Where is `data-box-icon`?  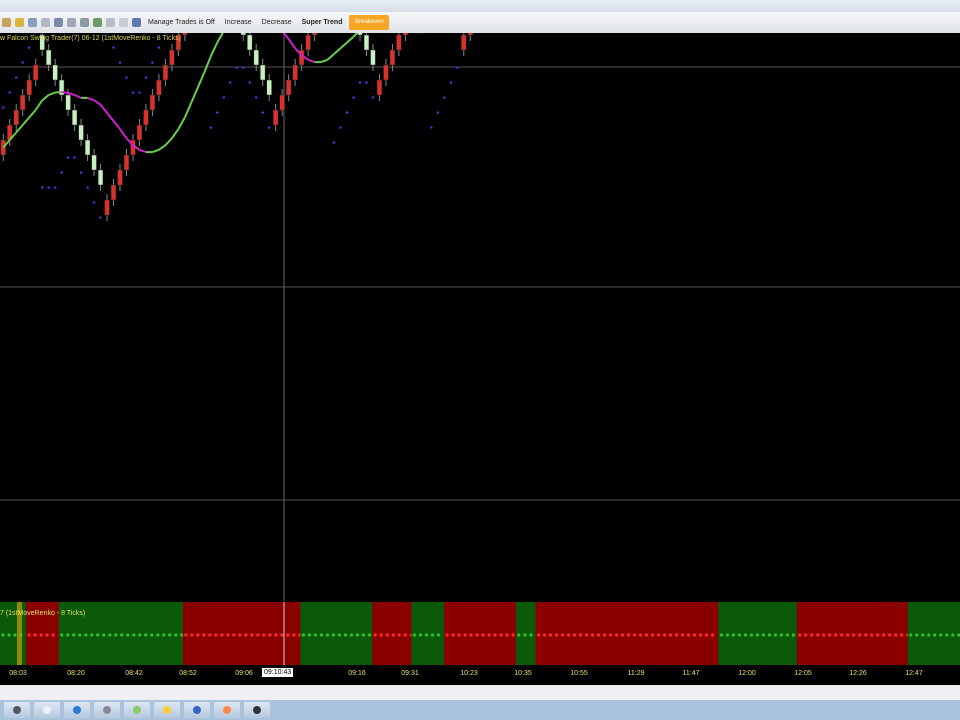 data-box-icon is located at coordinates (97, 22).